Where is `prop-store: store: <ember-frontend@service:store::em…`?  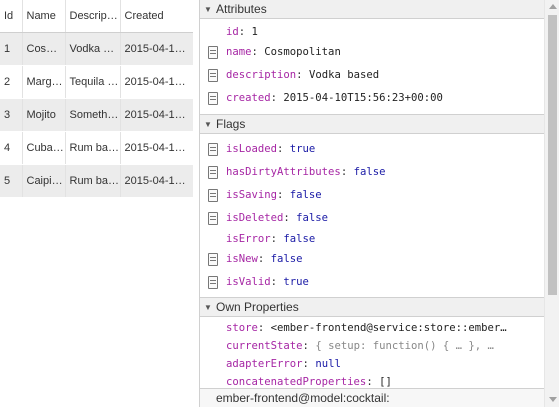
prop-store: store: <ember-frontend@service:store::em… is located at coordinates (372, 328).